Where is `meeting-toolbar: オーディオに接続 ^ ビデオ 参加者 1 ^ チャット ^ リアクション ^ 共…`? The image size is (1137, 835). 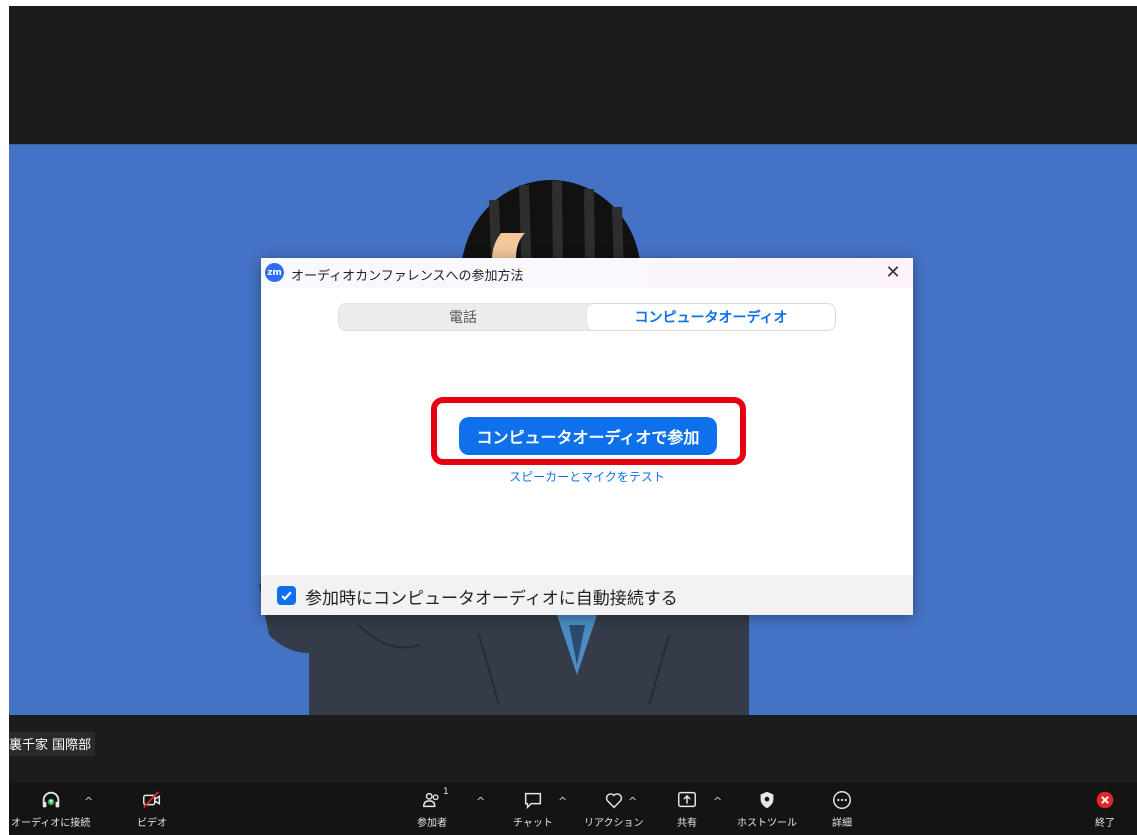
meeting-toolbar: オーディオに接続 ^ ビデオ 参加者 1 ^ チャット ^ リアクション ^ 共… is located at coordinates (573, 809).